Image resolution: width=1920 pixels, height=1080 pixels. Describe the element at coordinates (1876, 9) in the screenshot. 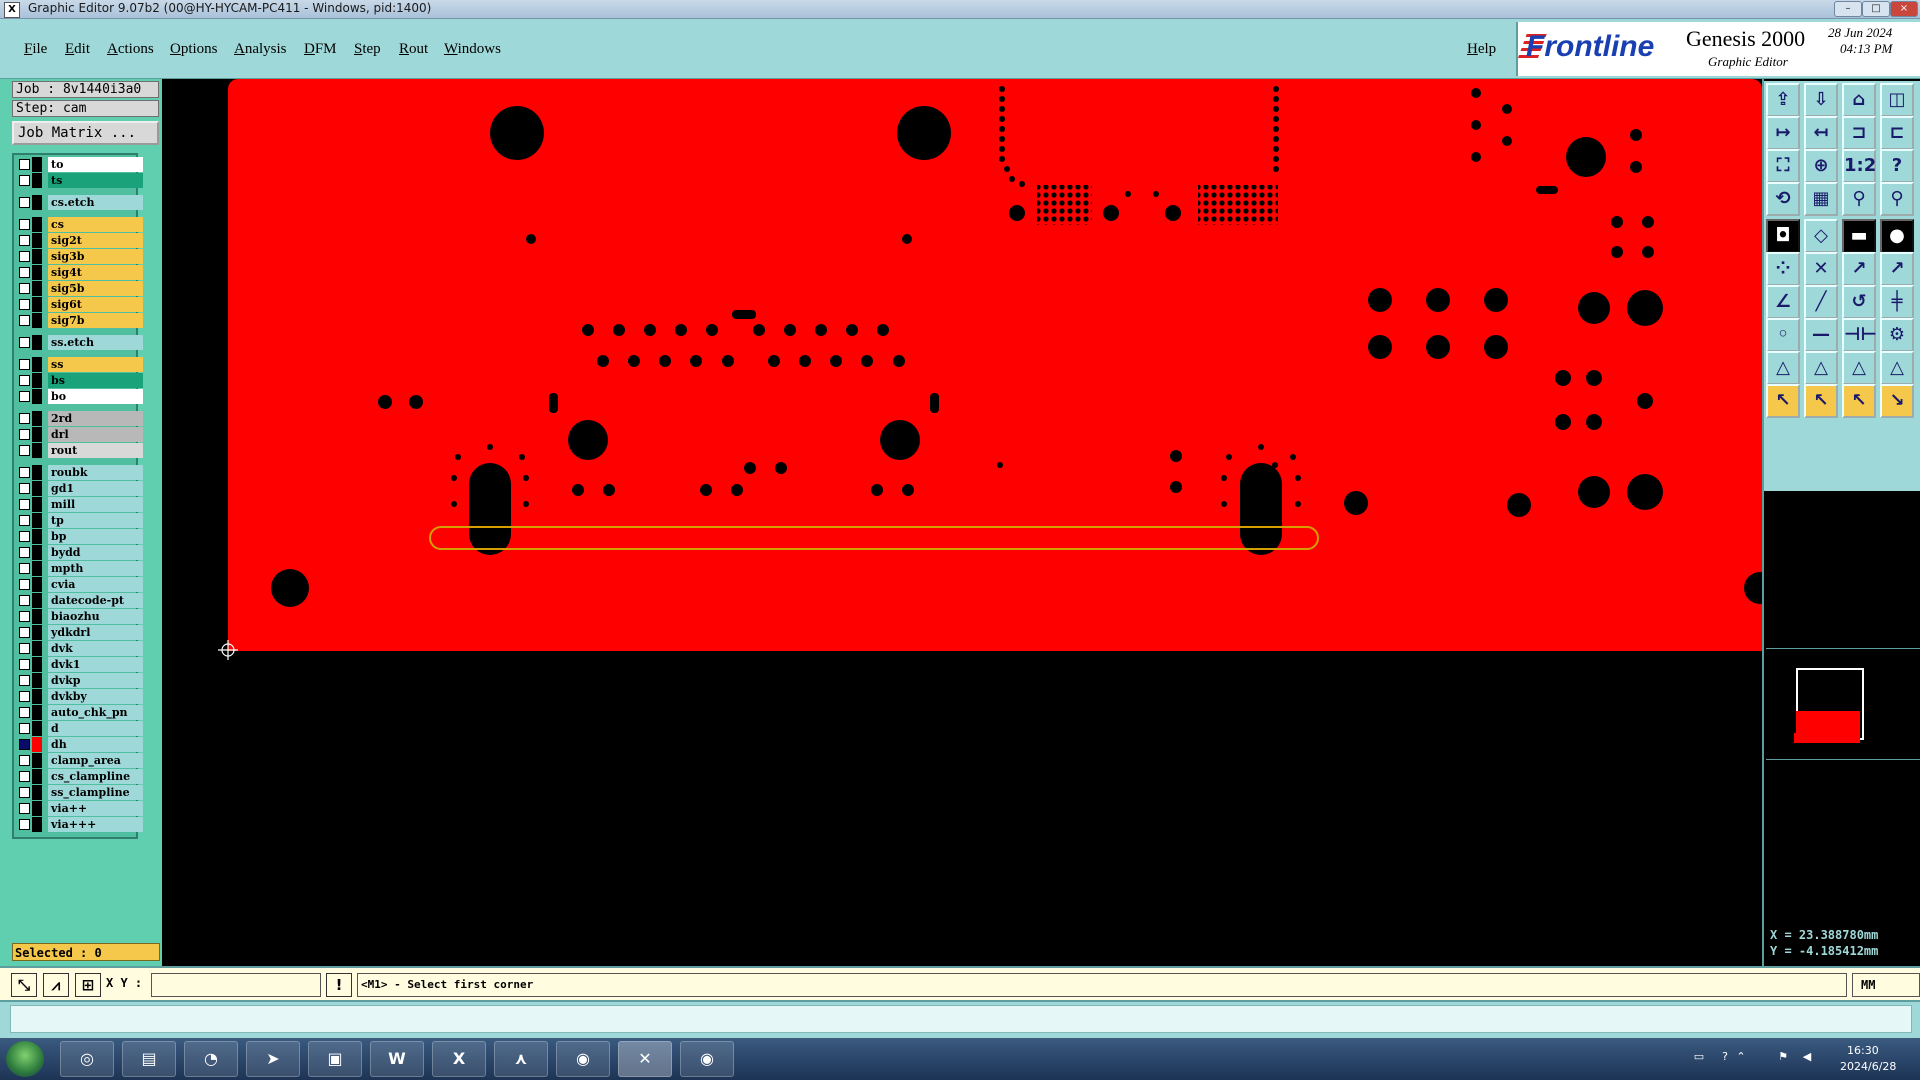

I see `maximize-button: □` at that location.